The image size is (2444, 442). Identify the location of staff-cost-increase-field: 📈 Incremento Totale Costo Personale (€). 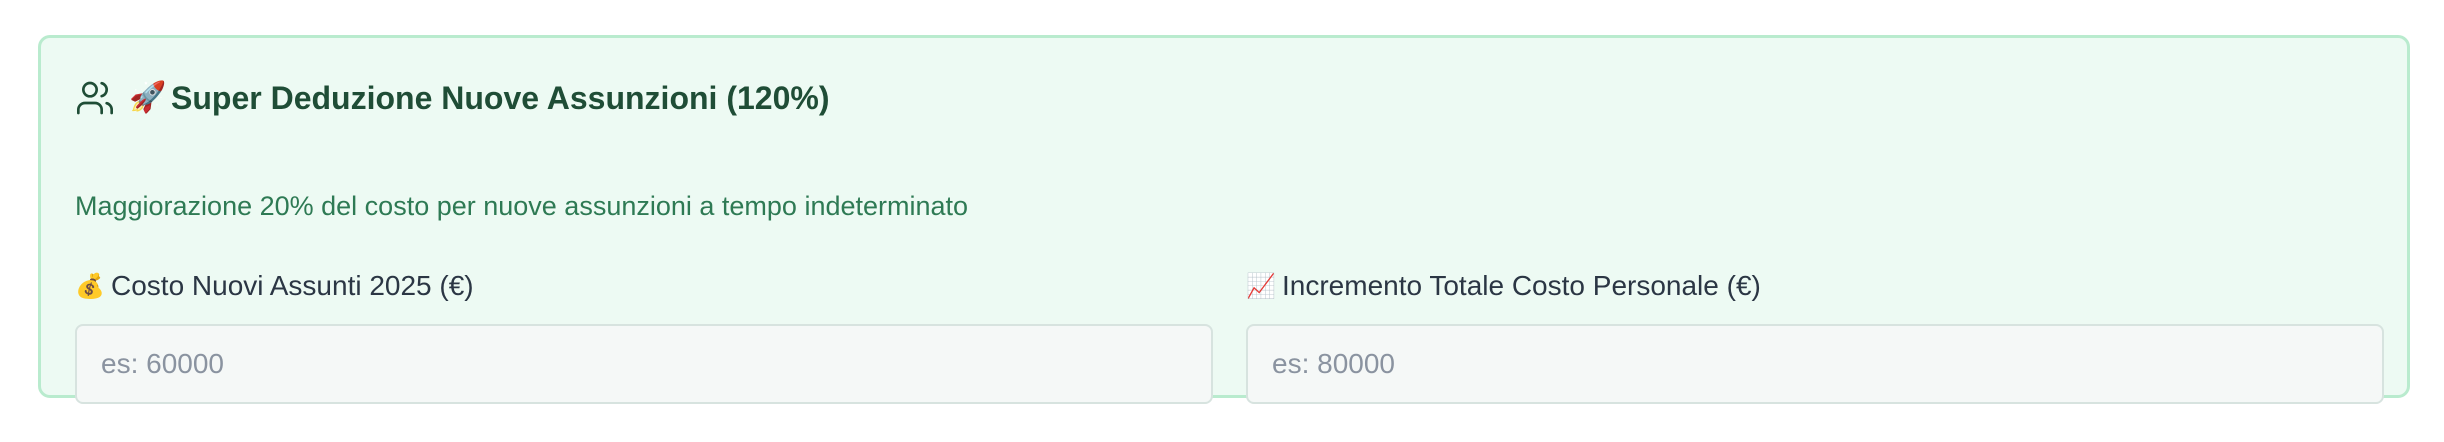
(1815, 335).